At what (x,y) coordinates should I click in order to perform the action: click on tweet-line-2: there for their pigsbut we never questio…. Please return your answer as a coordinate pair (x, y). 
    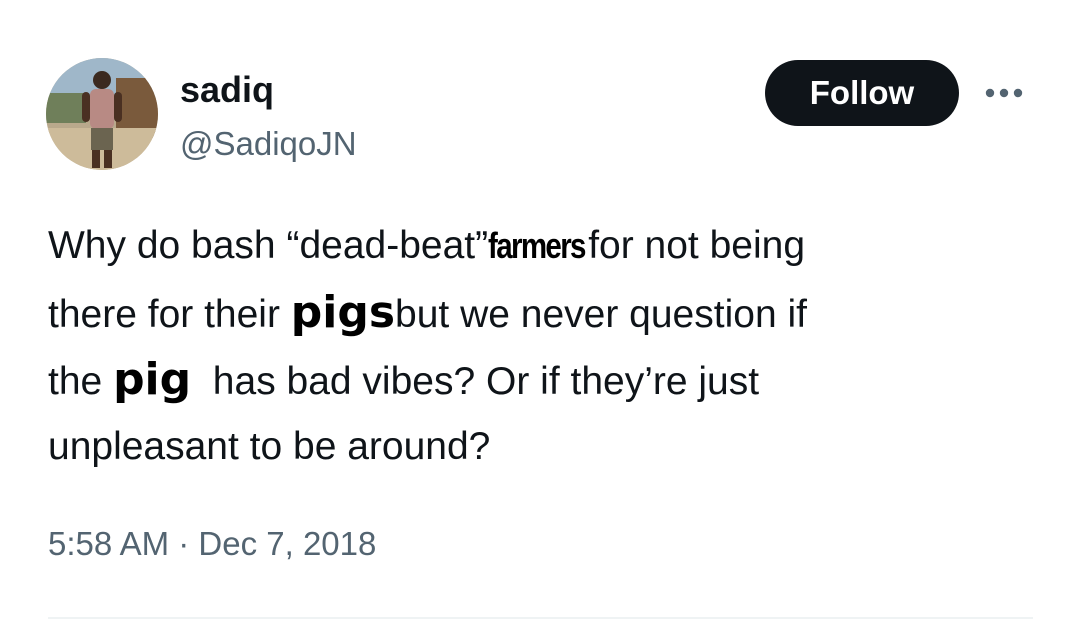
    Looking at the image, I should click on (548, 312).